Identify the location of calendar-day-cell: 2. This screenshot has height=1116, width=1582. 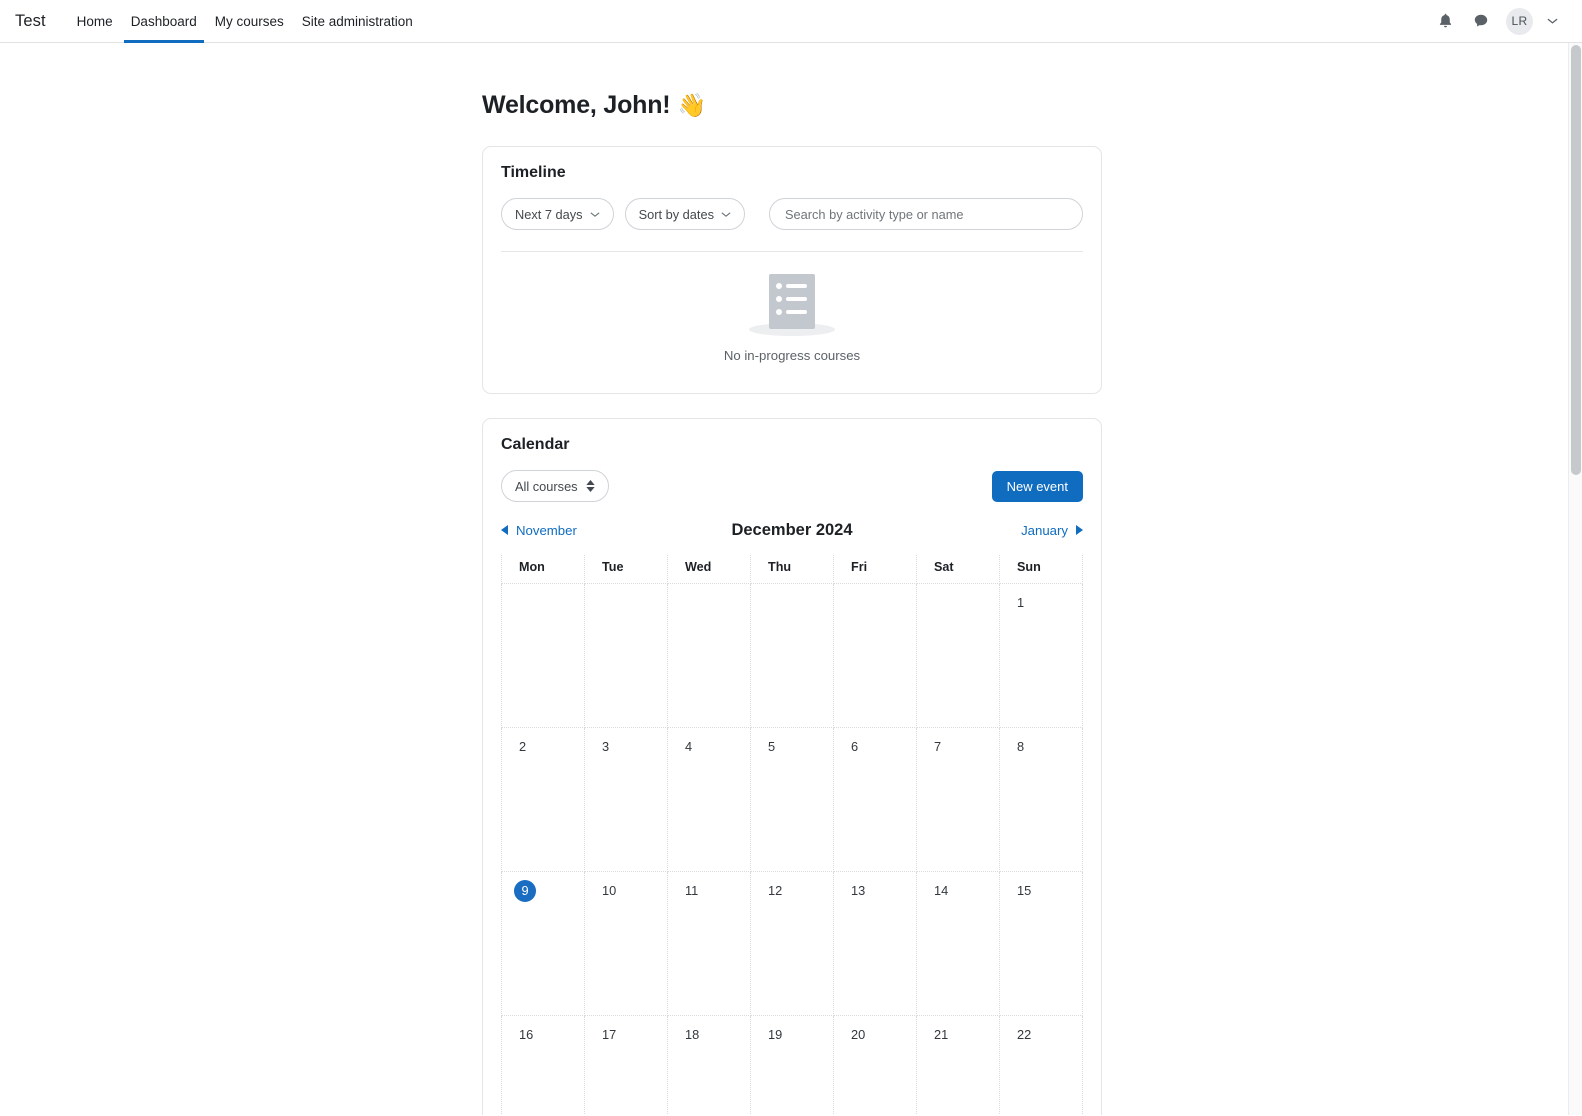
(543, 799).